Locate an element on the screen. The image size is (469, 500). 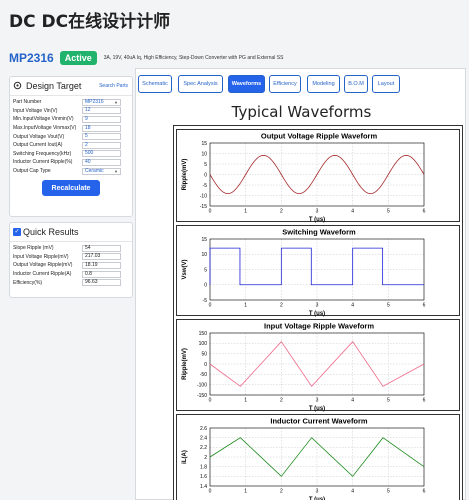
design-target-header: Design Target Search Parts is located at coordinates (71, 86).